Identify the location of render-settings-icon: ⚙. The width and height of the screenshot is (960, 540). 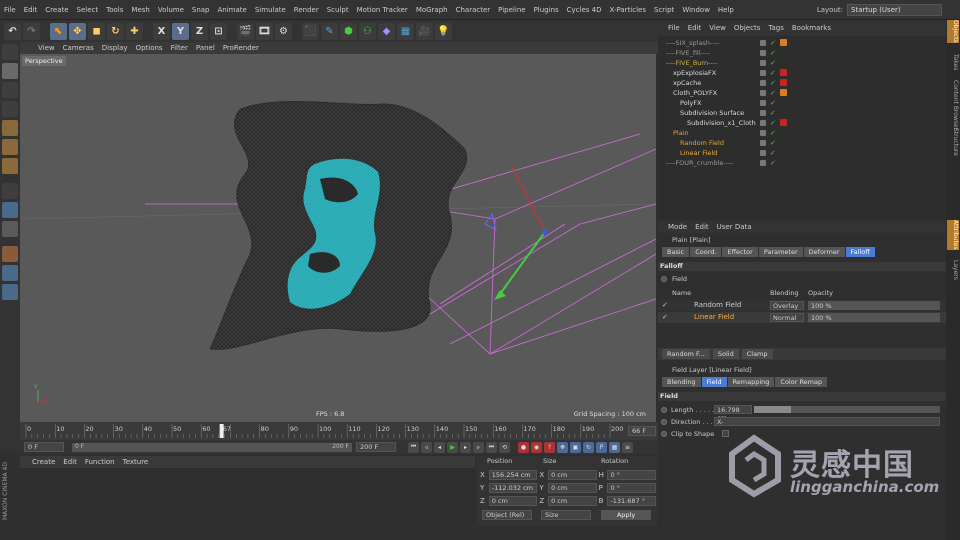
(283, 31).